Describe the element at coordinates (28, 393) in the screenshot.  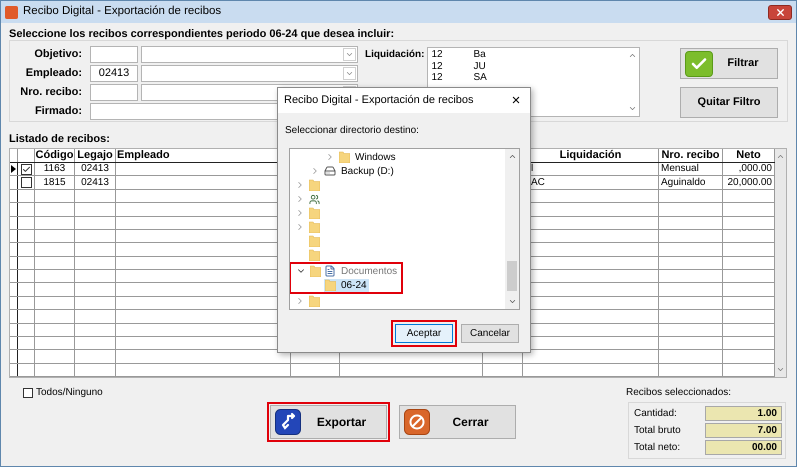
I see `select-all-checkbox` at that location.